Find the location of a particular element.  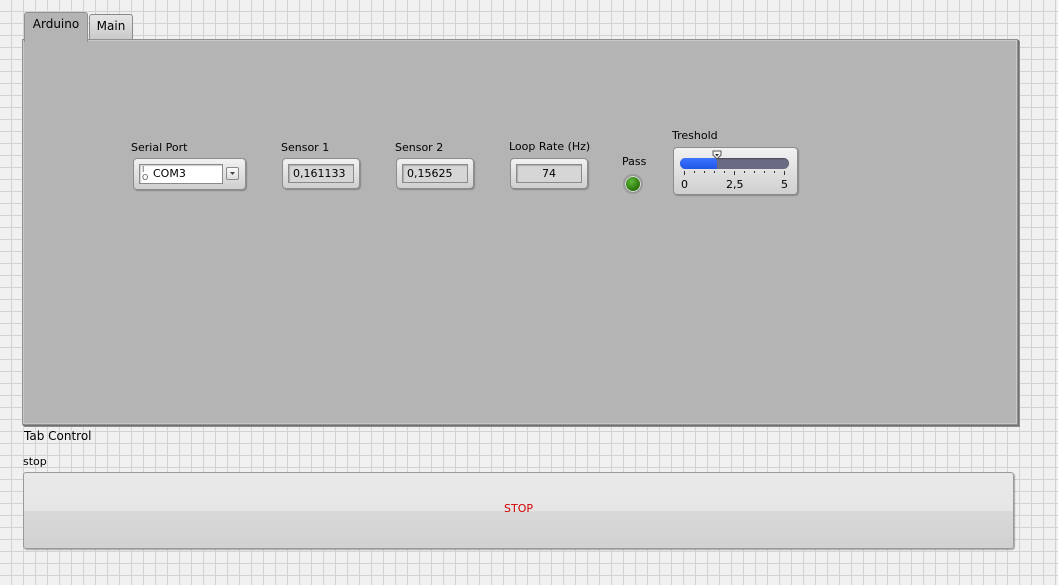

threshold-max-label: 5 is located at coordinates (784, 184).